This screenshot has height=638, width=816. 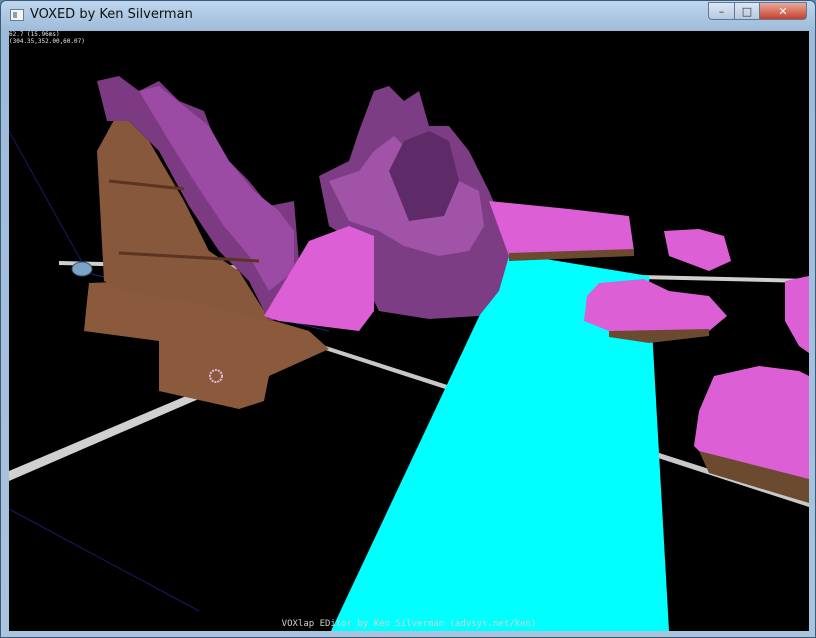 I want to click on close-icon: ✕, so click(x=783, y=11).